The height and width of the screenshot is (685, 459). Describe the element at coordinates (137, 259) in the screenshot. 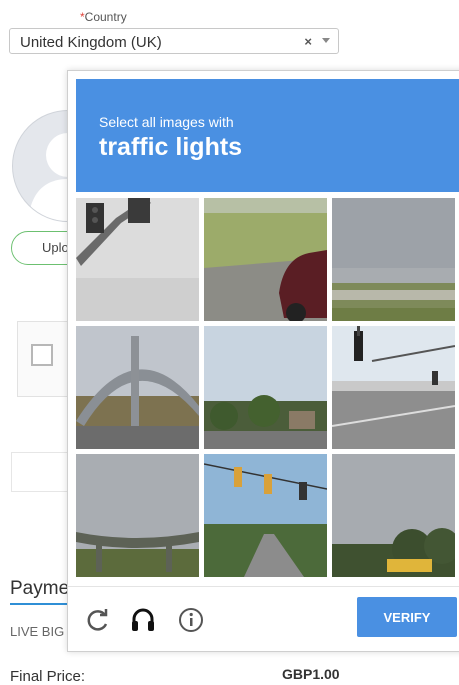

I see `image-tile-traffic-light-on-pole` at that location.